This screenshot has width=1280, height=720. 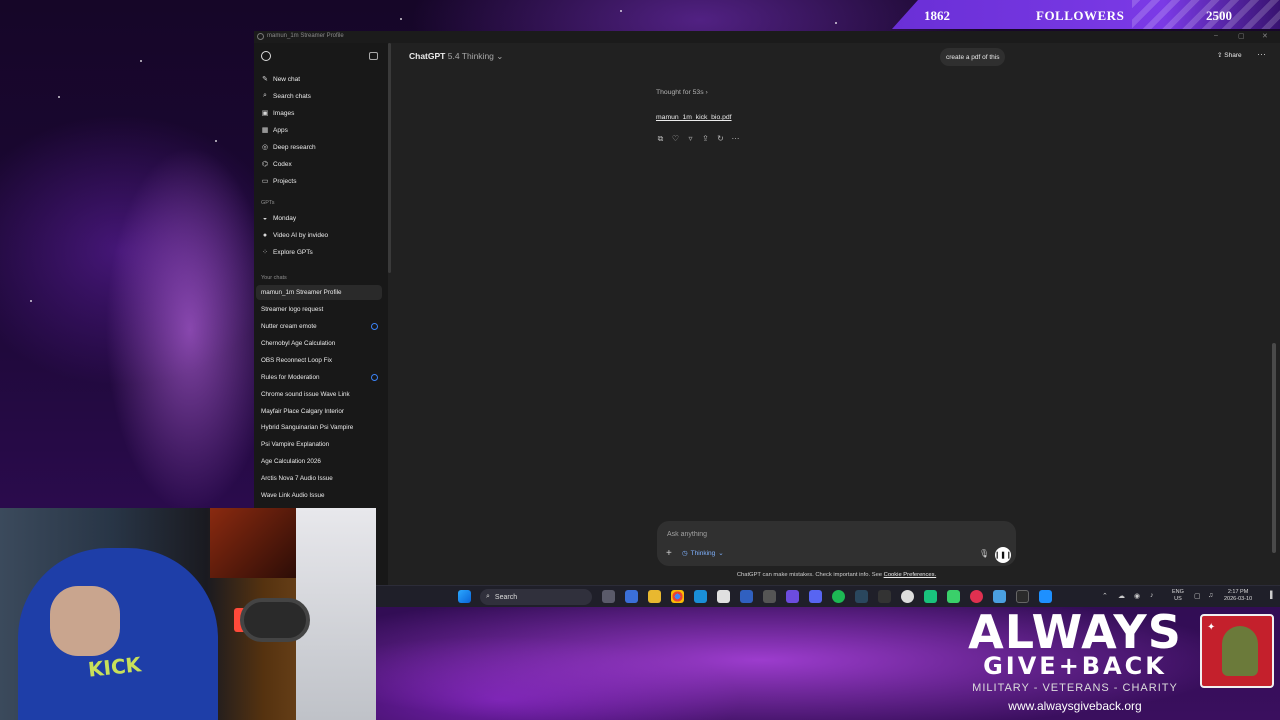 What do you see at coordinates (677, 596) in the screenshot?
I see `chrome-icon` at bounding box center [677, 596].